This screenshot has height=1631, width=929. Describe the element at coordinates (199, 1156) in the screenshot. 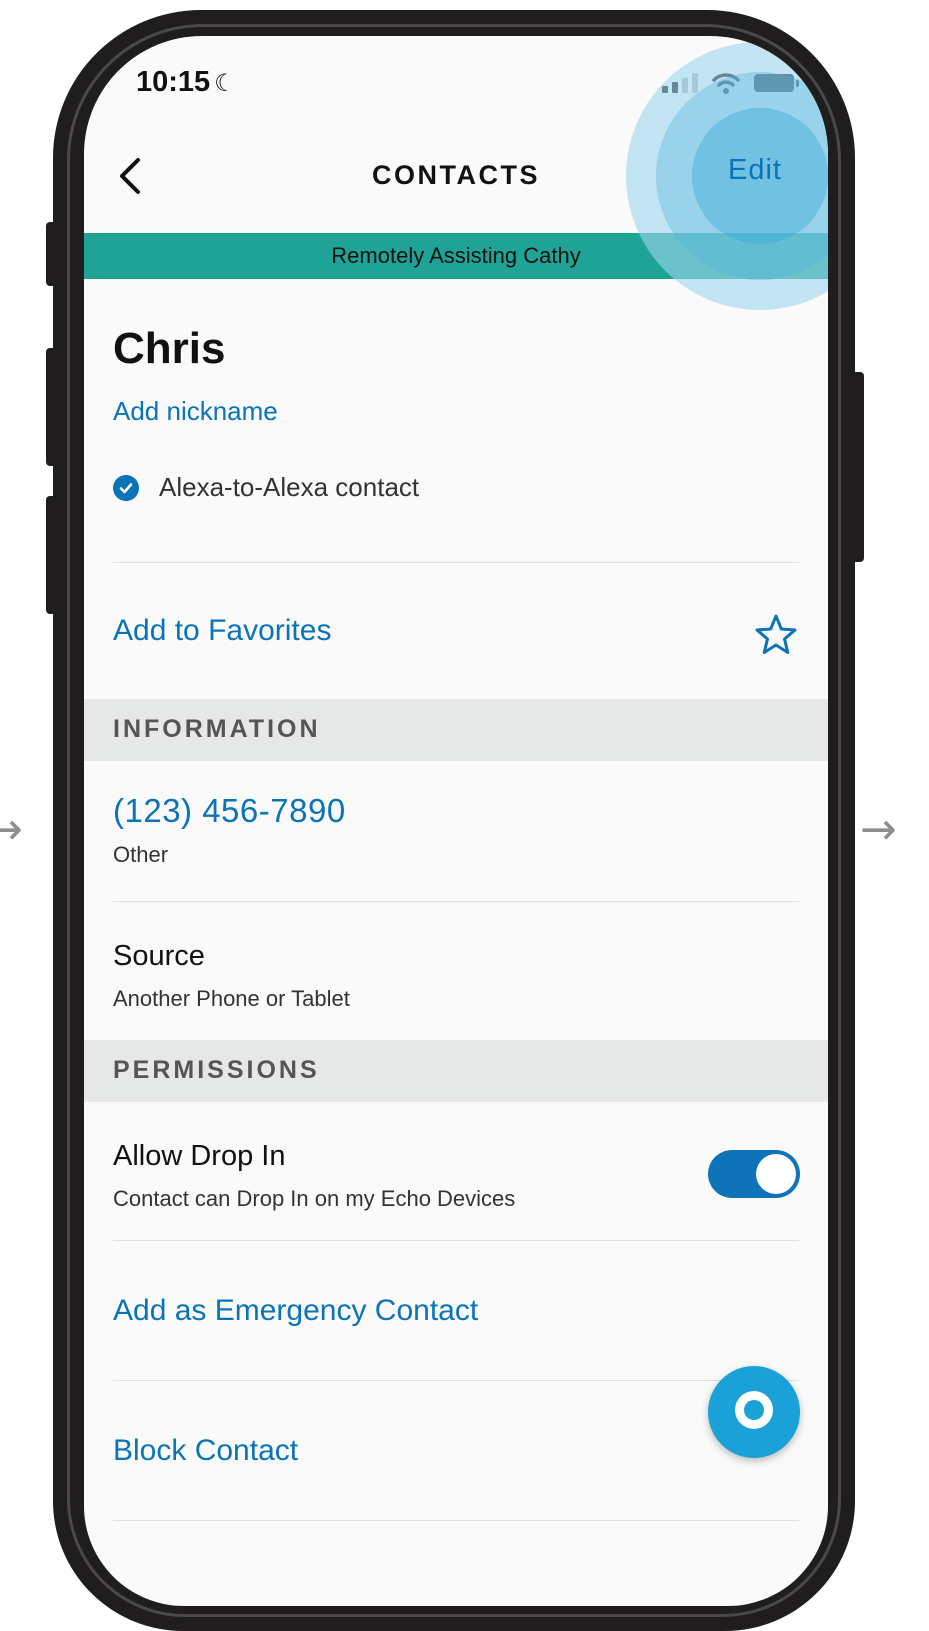

I see `allow-drop-in-title: Allow Drop In` at that location.